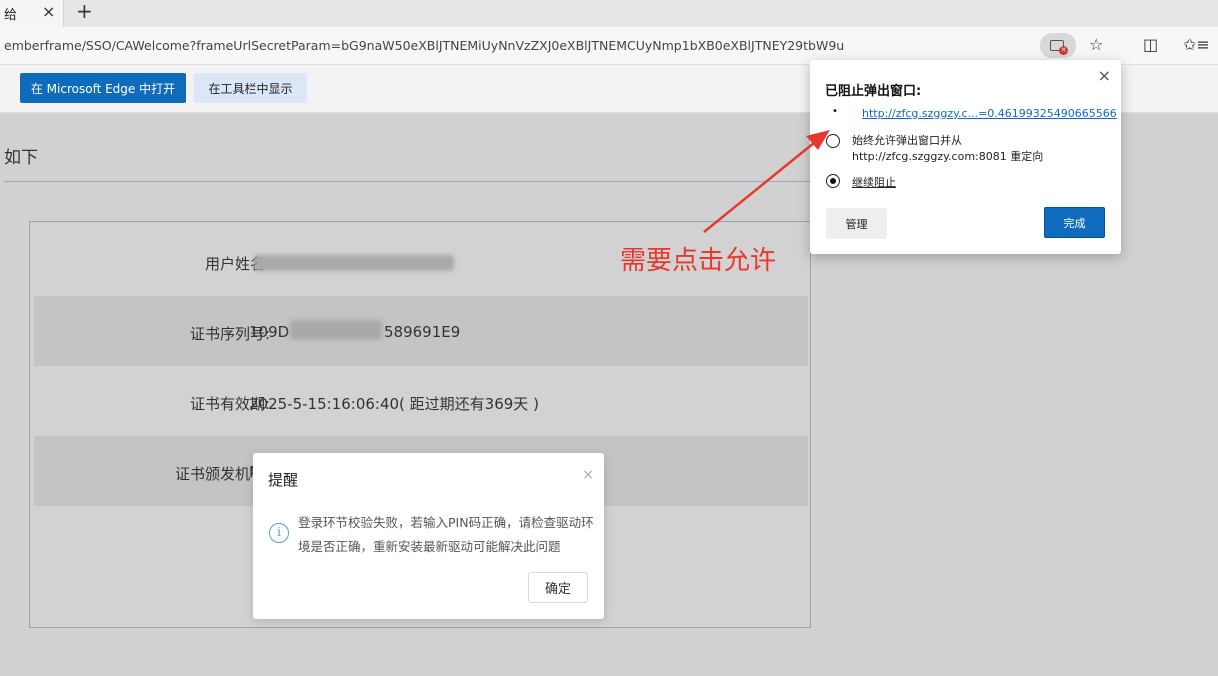 This screenshot has width=1218, height=676. Describe the element at coordinates (698, 261) in the screenshot. I see `annotation-text: 需要点击允许` at that location.